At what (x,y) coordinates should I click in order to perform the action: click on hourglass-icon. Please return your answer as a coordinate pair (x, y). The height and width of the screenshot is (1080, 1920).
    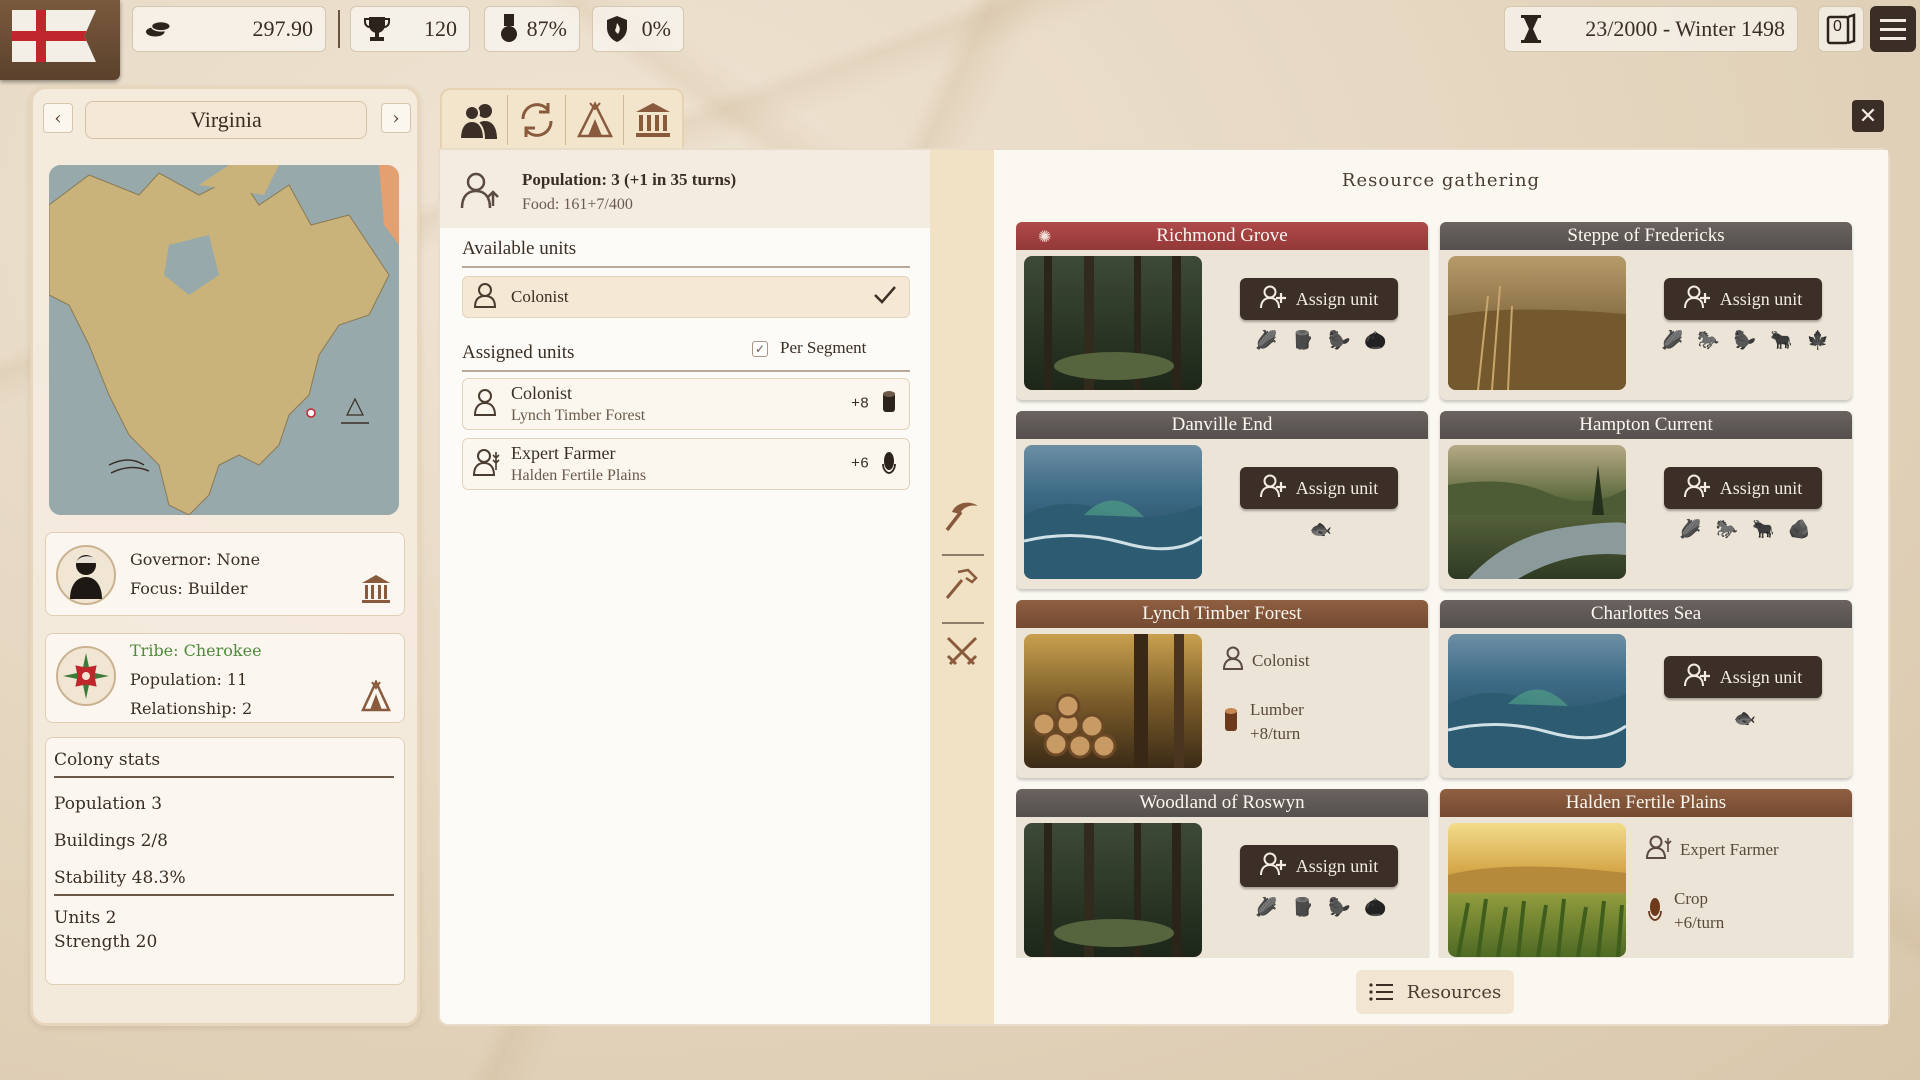
    Looking at the image, I should click on (1531, 29).